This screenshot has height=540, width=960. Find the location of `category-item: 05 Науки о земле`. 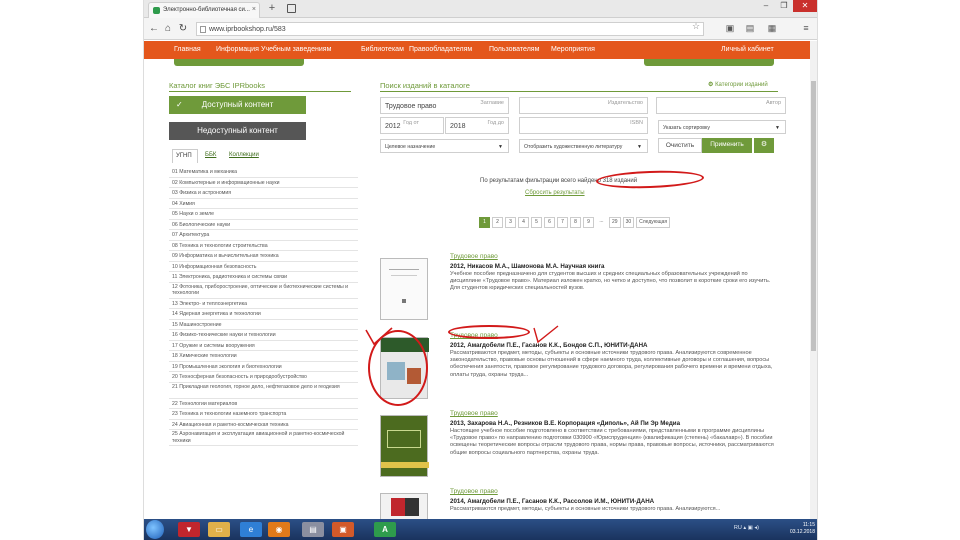

category-item: 05 Науки о земле is located at coordinates (263, 214).